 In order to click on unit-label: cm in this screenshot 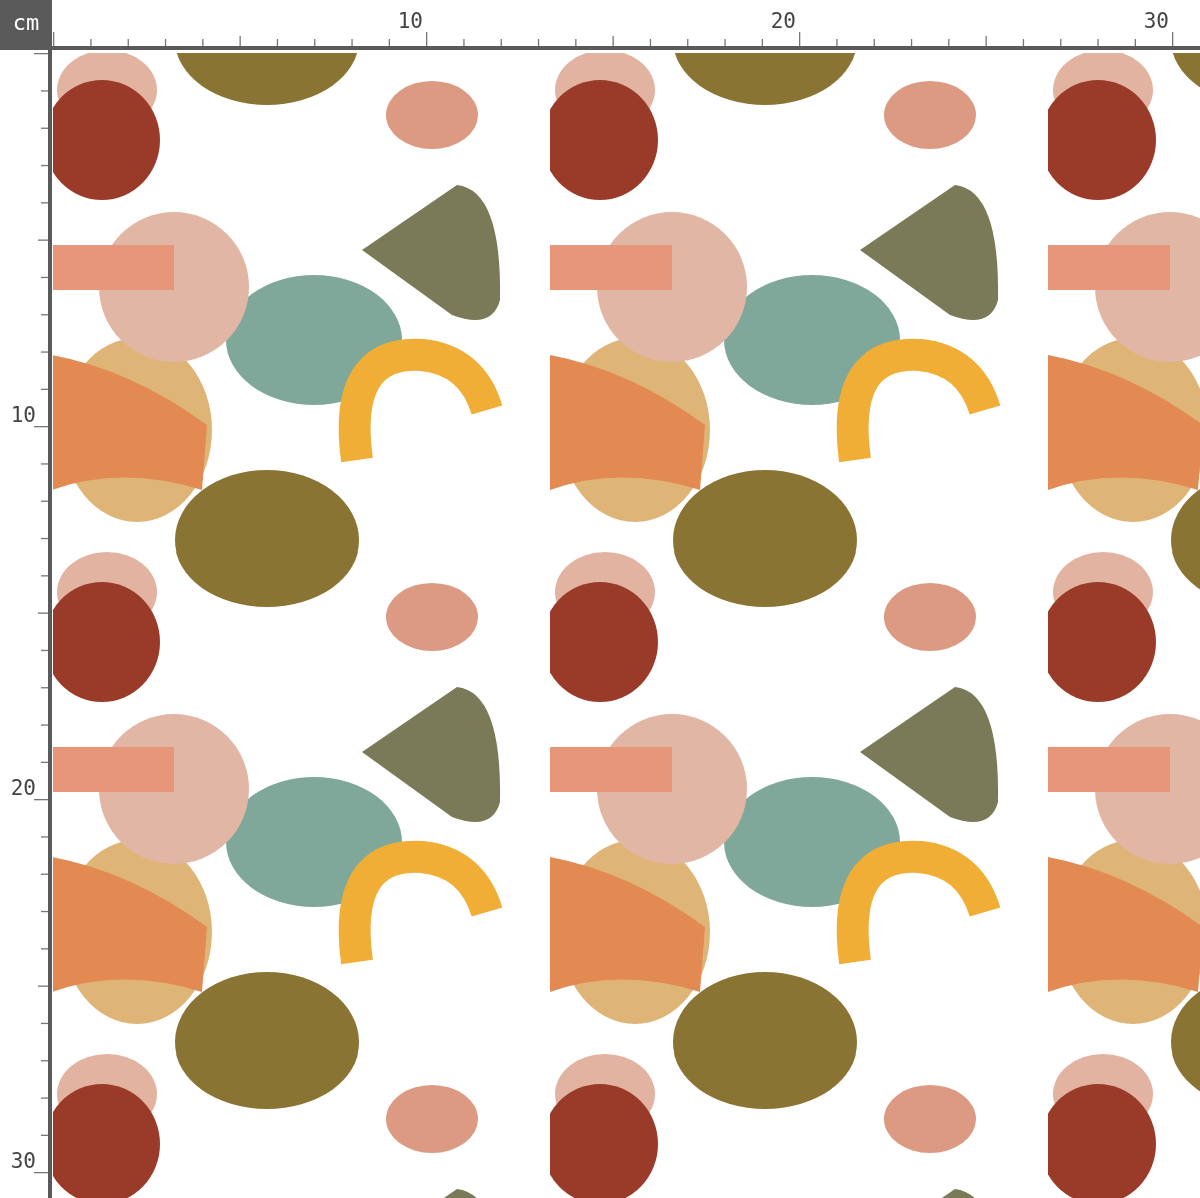, I will do `click(26, 23)`.